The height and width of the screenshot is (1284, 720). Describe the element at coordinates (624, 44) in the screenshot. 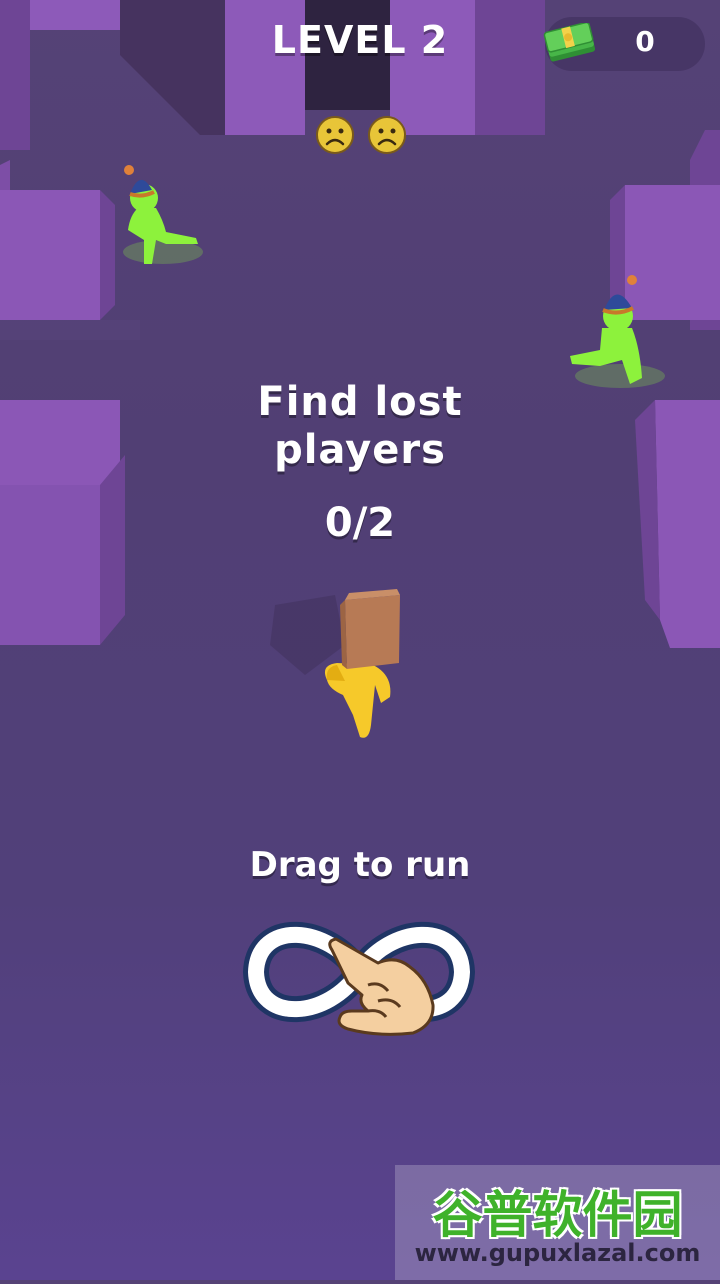

I see `cash-counter: 0` at that location.